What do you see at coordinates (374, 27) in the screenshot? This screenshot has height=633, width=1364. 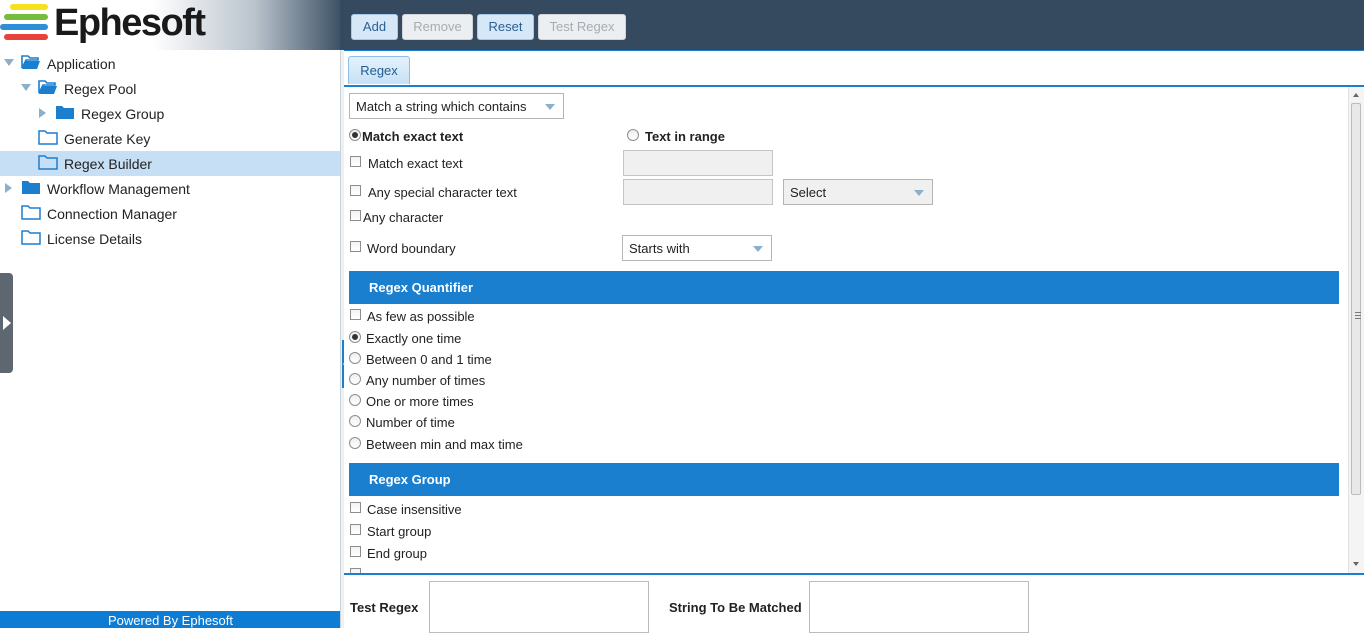 I see `add-button: Add` at bounding box center [374, 27].